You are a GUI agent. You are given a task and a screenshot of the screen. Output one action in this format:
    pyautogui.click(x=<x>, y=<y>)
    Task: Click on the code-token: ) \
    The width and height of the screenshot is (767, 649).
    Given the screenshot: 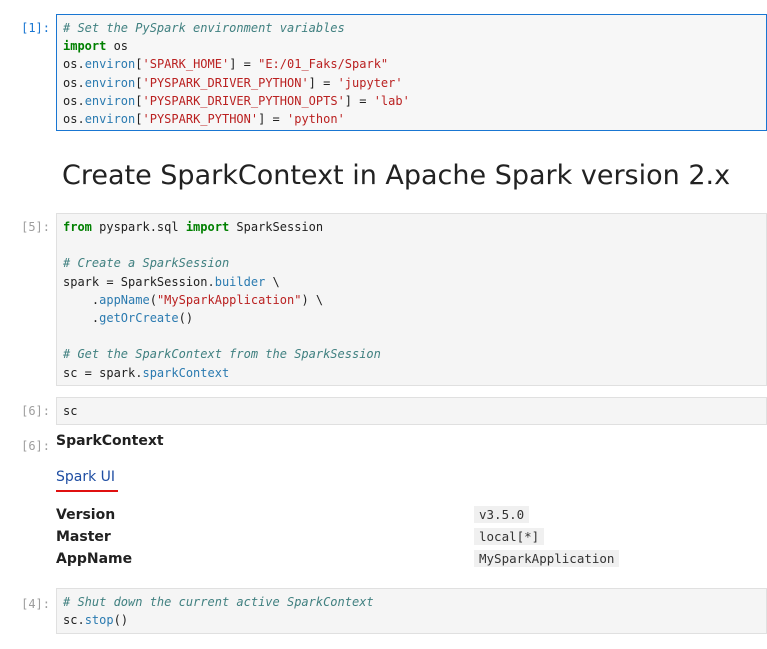 What is the action you would take?
    pyautogui.click(x=312, y=299)
    